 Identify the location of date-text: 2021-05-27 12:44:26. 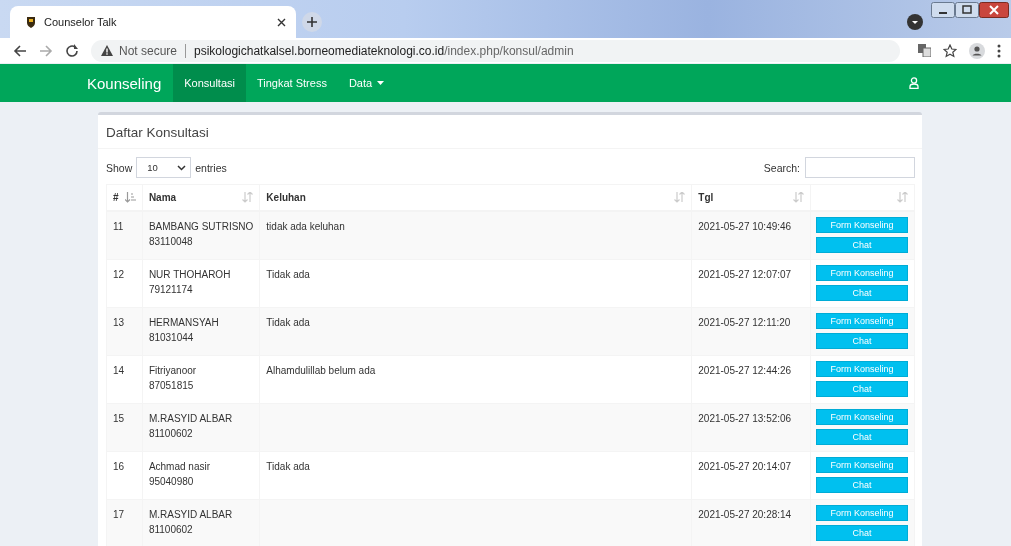
(745, 370).